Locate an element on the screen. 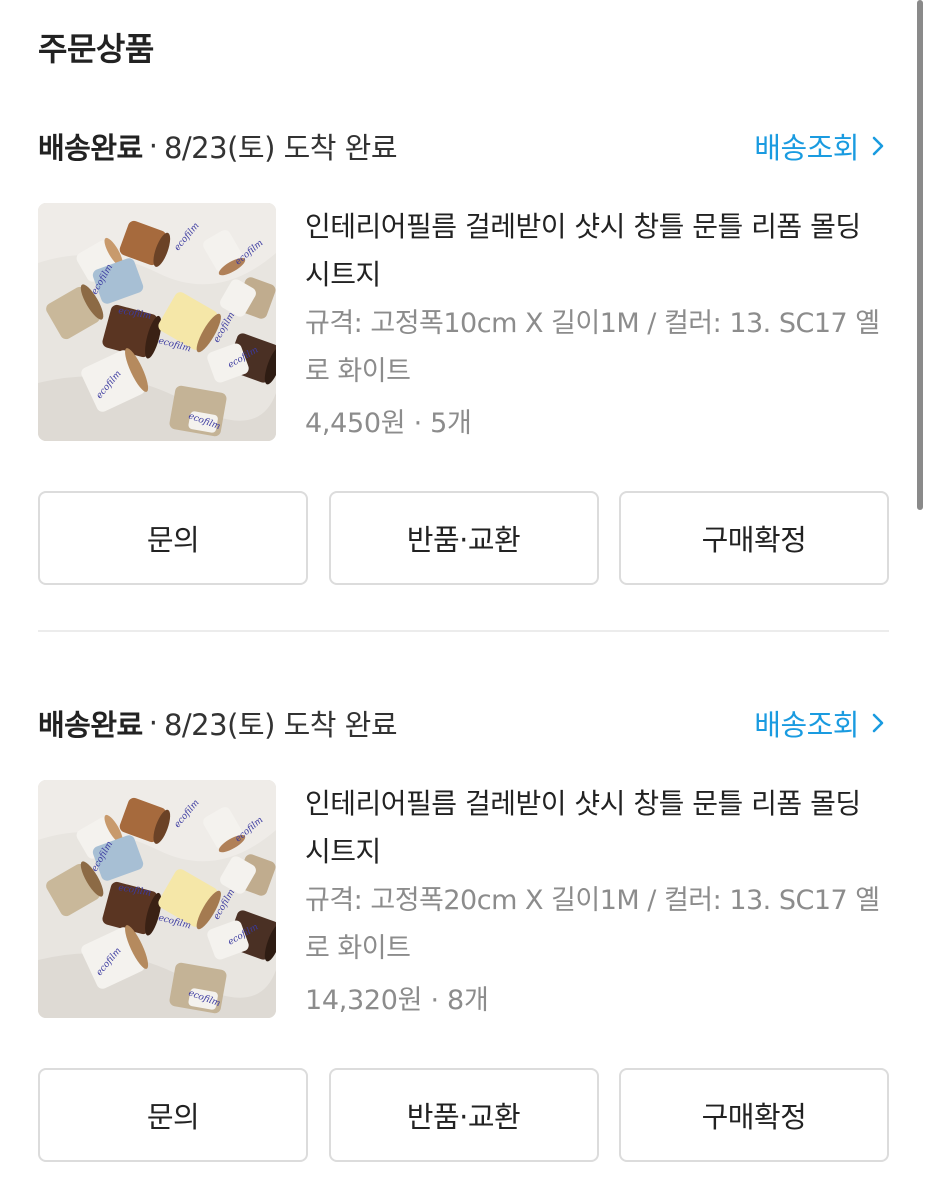 The image size is (927, 1200). scrollbar is located at coordinates (920, 255).